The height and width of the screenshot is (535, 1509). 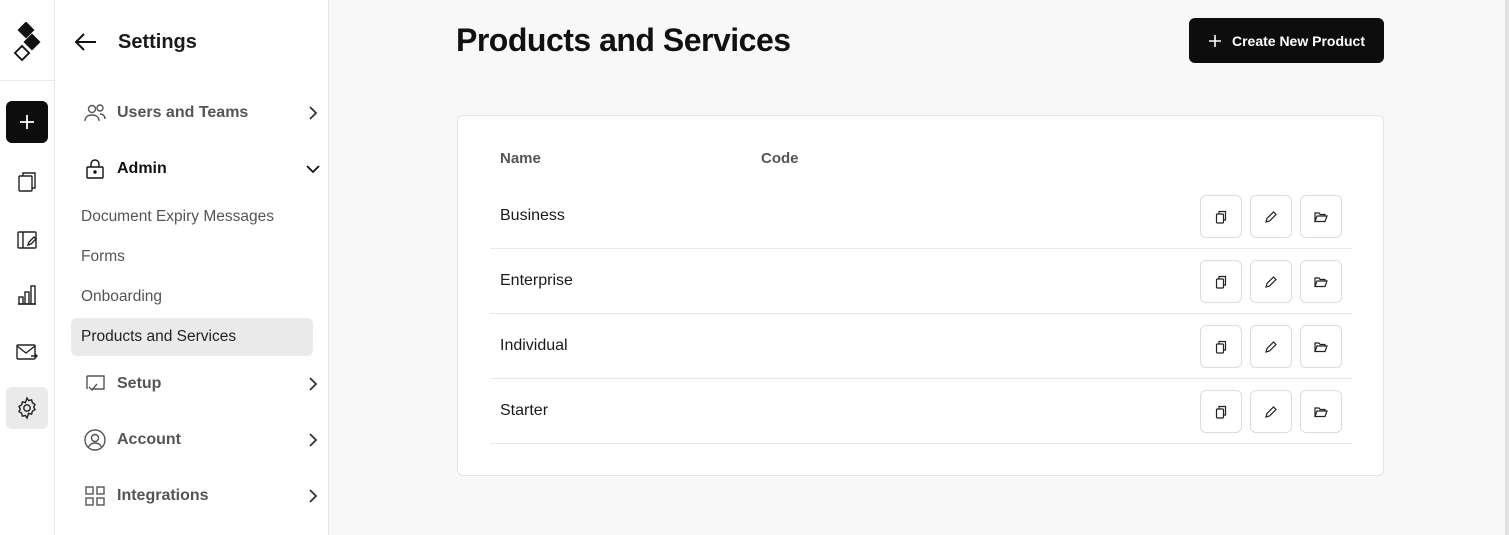 What do you see at coordinates (623, 40) in the screenshot?
I see `page-title: Products and Services` at bounding box center [623, 40].